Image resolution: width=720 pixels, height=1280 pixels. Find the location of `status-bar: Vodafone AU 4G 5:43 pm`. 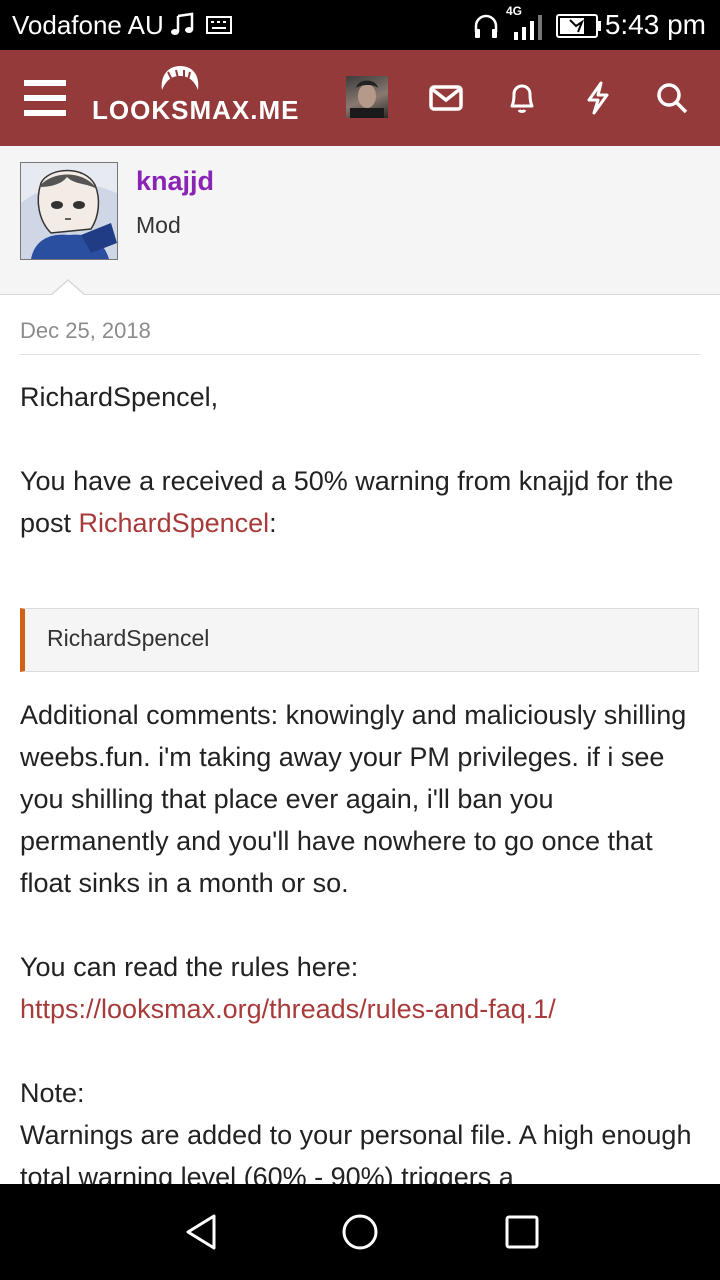

status-bar: Vodafone AU 4G 5:43 pm is located at coordinates (360, 25).